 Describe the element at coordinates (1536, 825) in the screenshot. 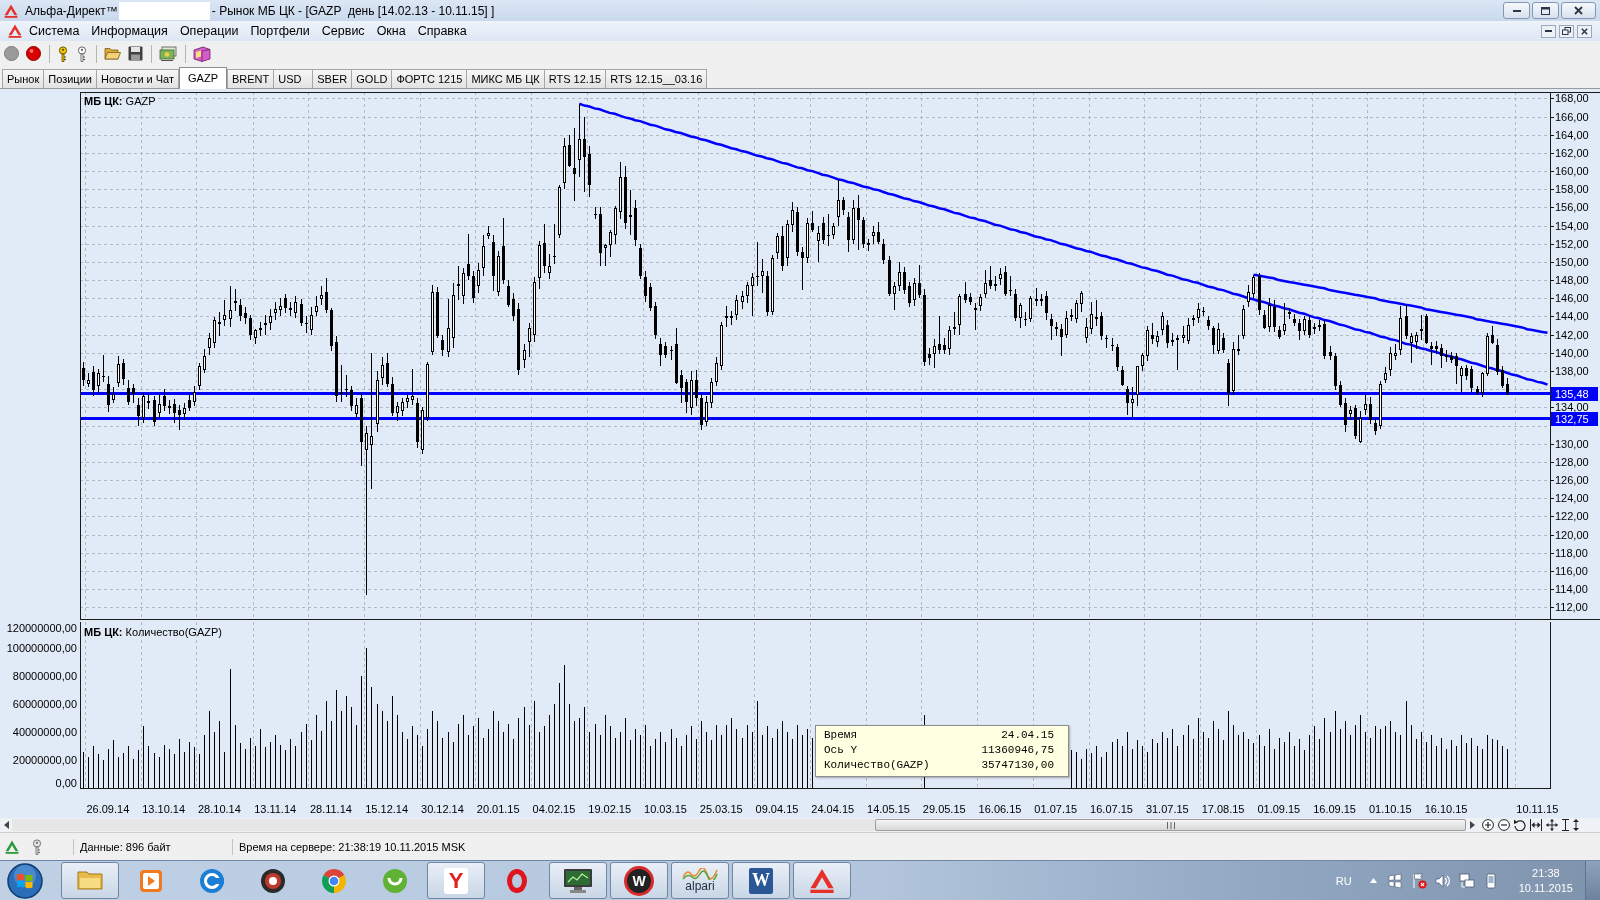

I see `fit-width-icon` at that location.